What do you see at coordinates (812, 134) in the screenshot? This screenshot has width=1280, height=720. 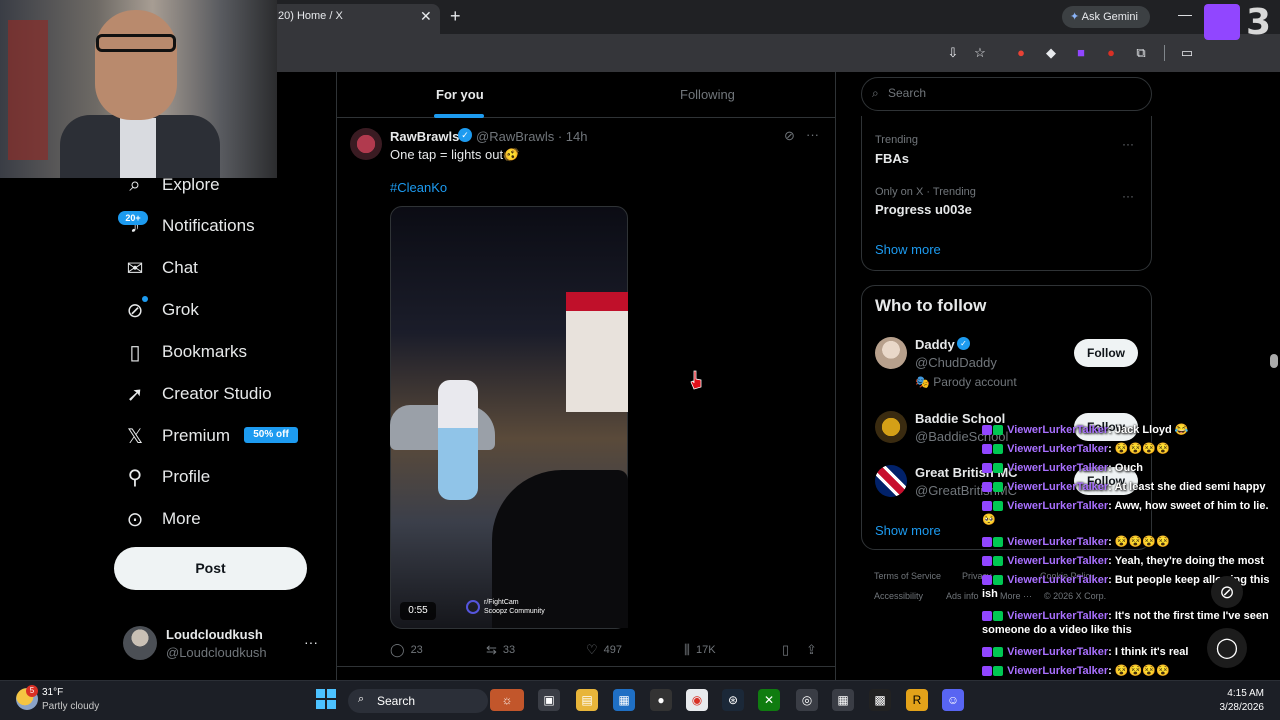 I see `post-more-icon: ···` at bounding box center [812, 134].